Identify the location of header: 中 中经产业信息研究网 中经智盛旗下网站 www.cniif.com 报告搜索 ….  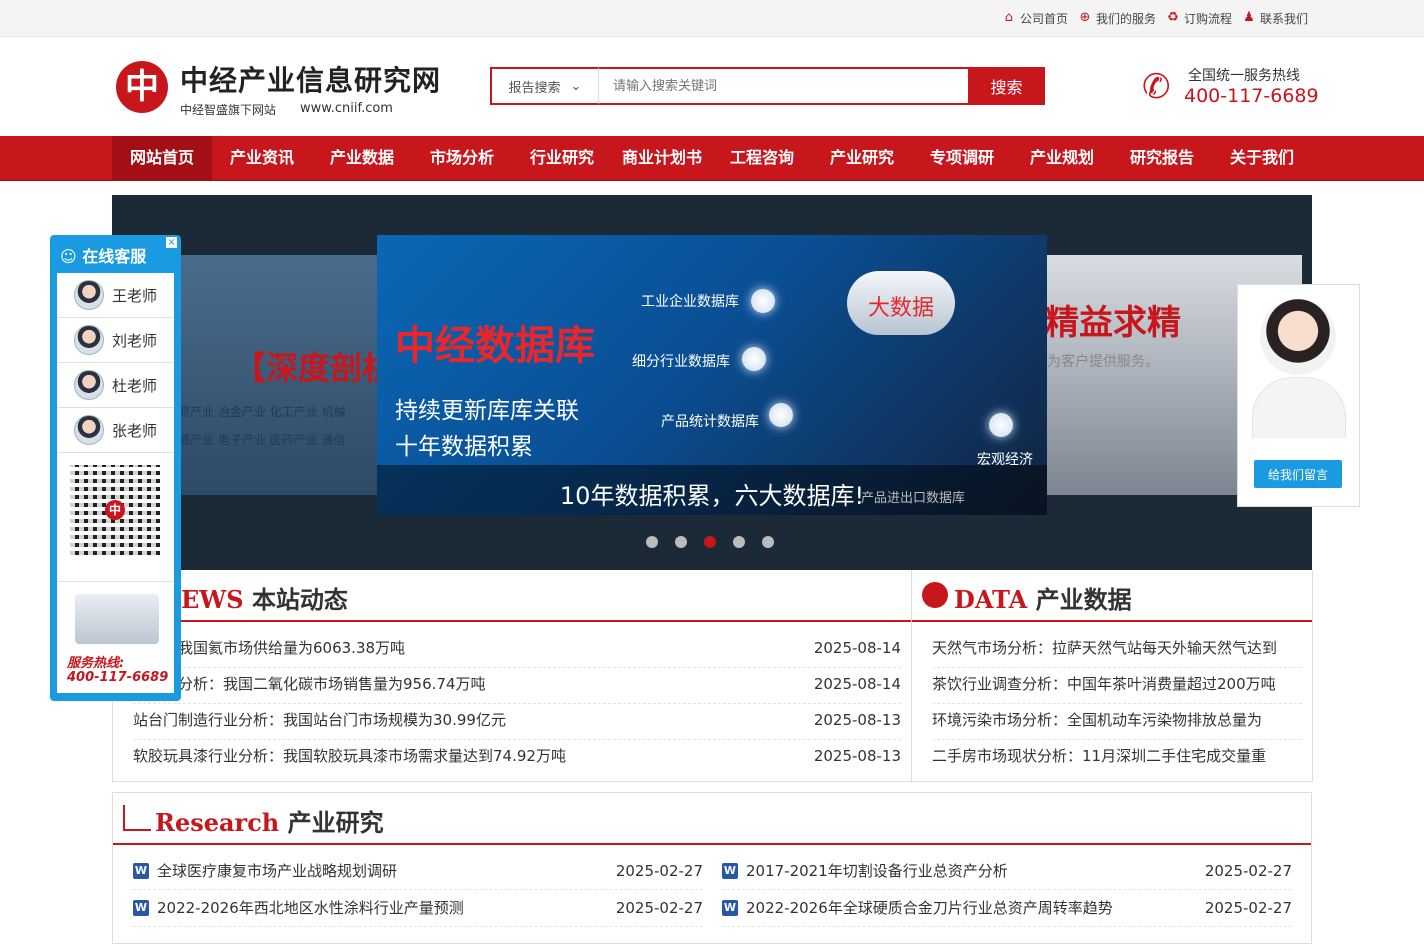
(712, 86).